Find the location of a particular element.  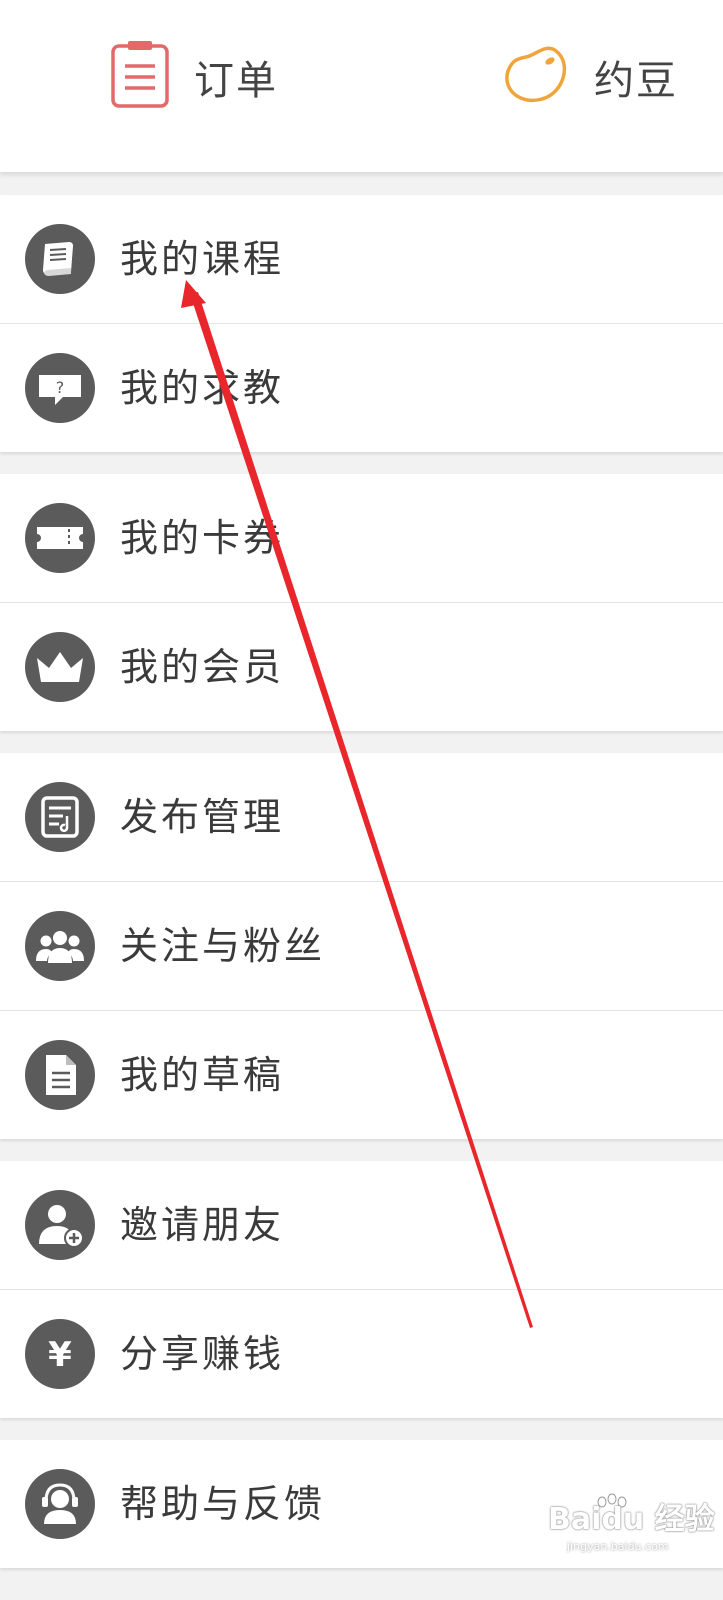

menu-item-label: 关注与粉丝 is located at coordinates (223, 946).